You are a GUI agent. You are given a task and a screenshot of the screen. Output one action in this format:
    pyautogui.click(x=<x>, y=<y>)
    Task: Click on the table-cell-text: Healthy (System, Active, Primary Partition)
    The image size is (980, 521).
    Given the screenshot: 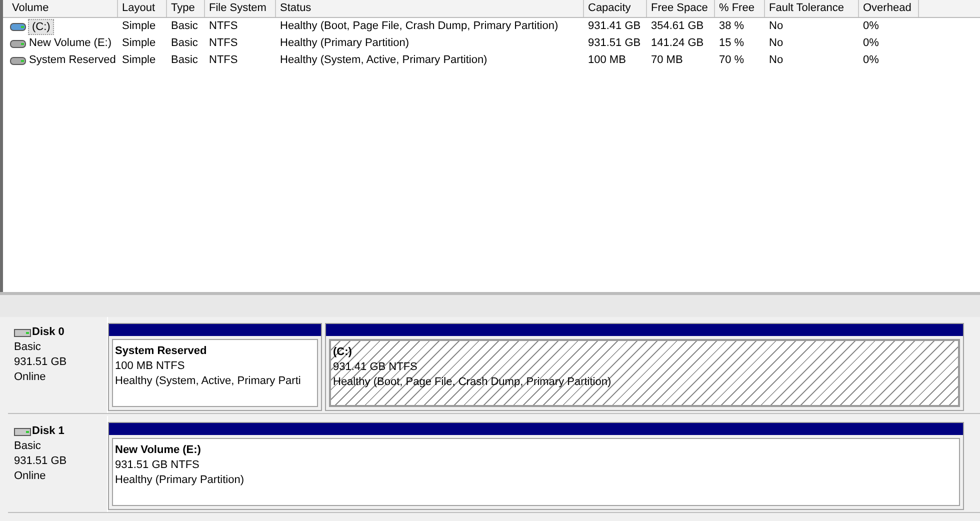 What is the action you would take?
    pyautogui.click(x=383, y=60)
    